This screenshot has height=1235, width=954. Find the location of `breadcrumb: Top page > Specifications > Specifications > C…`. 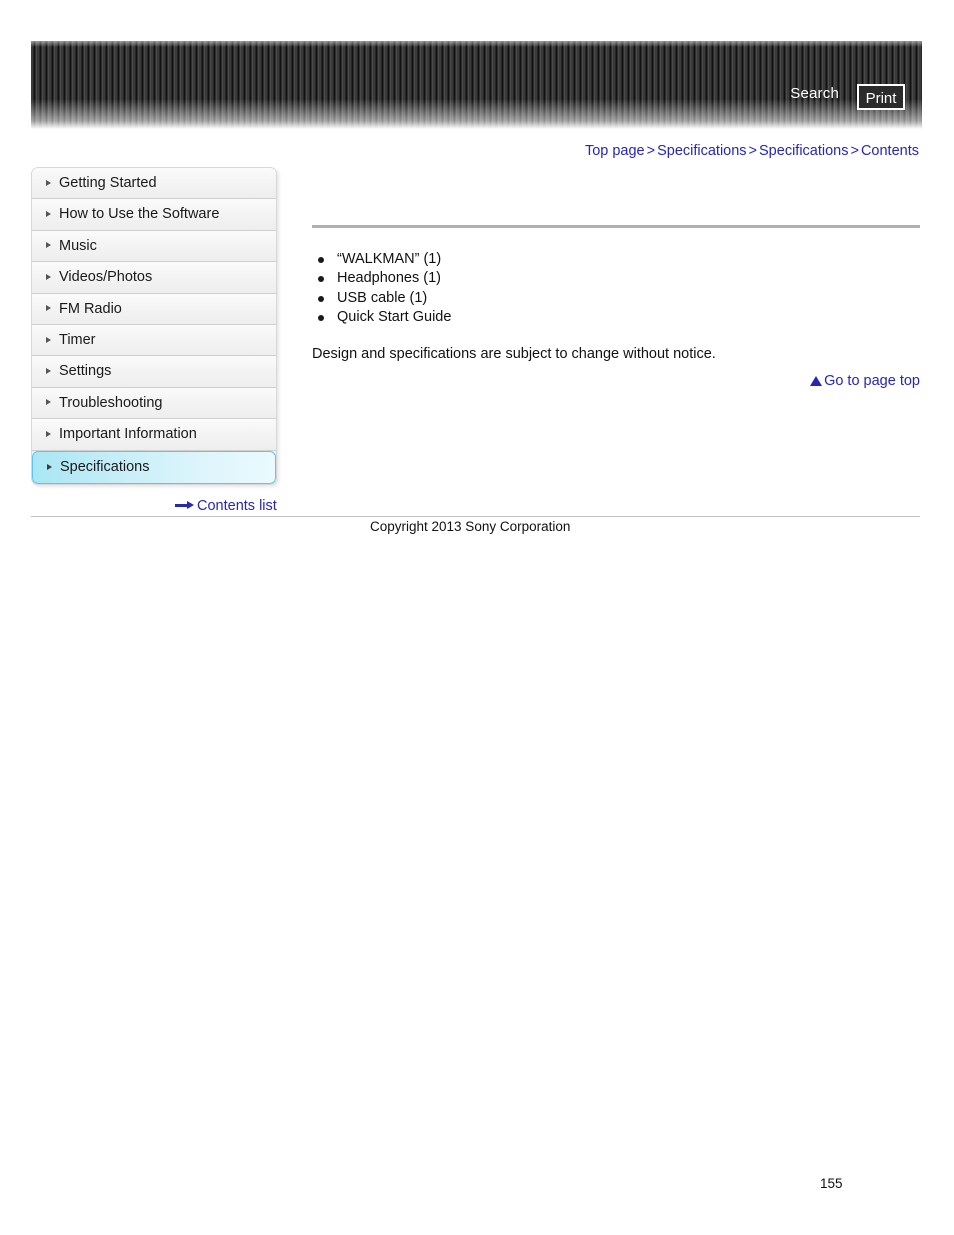

breadcrumb: Top page > Specifications > Specifications > C… is located at coordinates (752, 151).